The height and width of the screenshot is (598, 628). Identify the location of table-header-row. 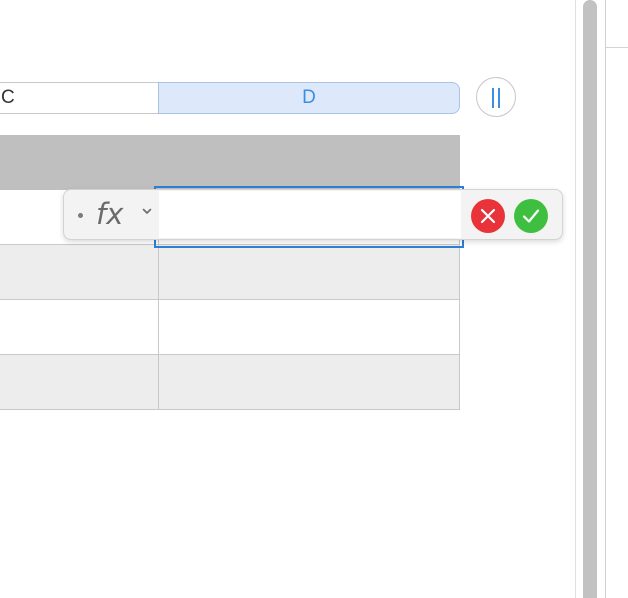
(230, 162).